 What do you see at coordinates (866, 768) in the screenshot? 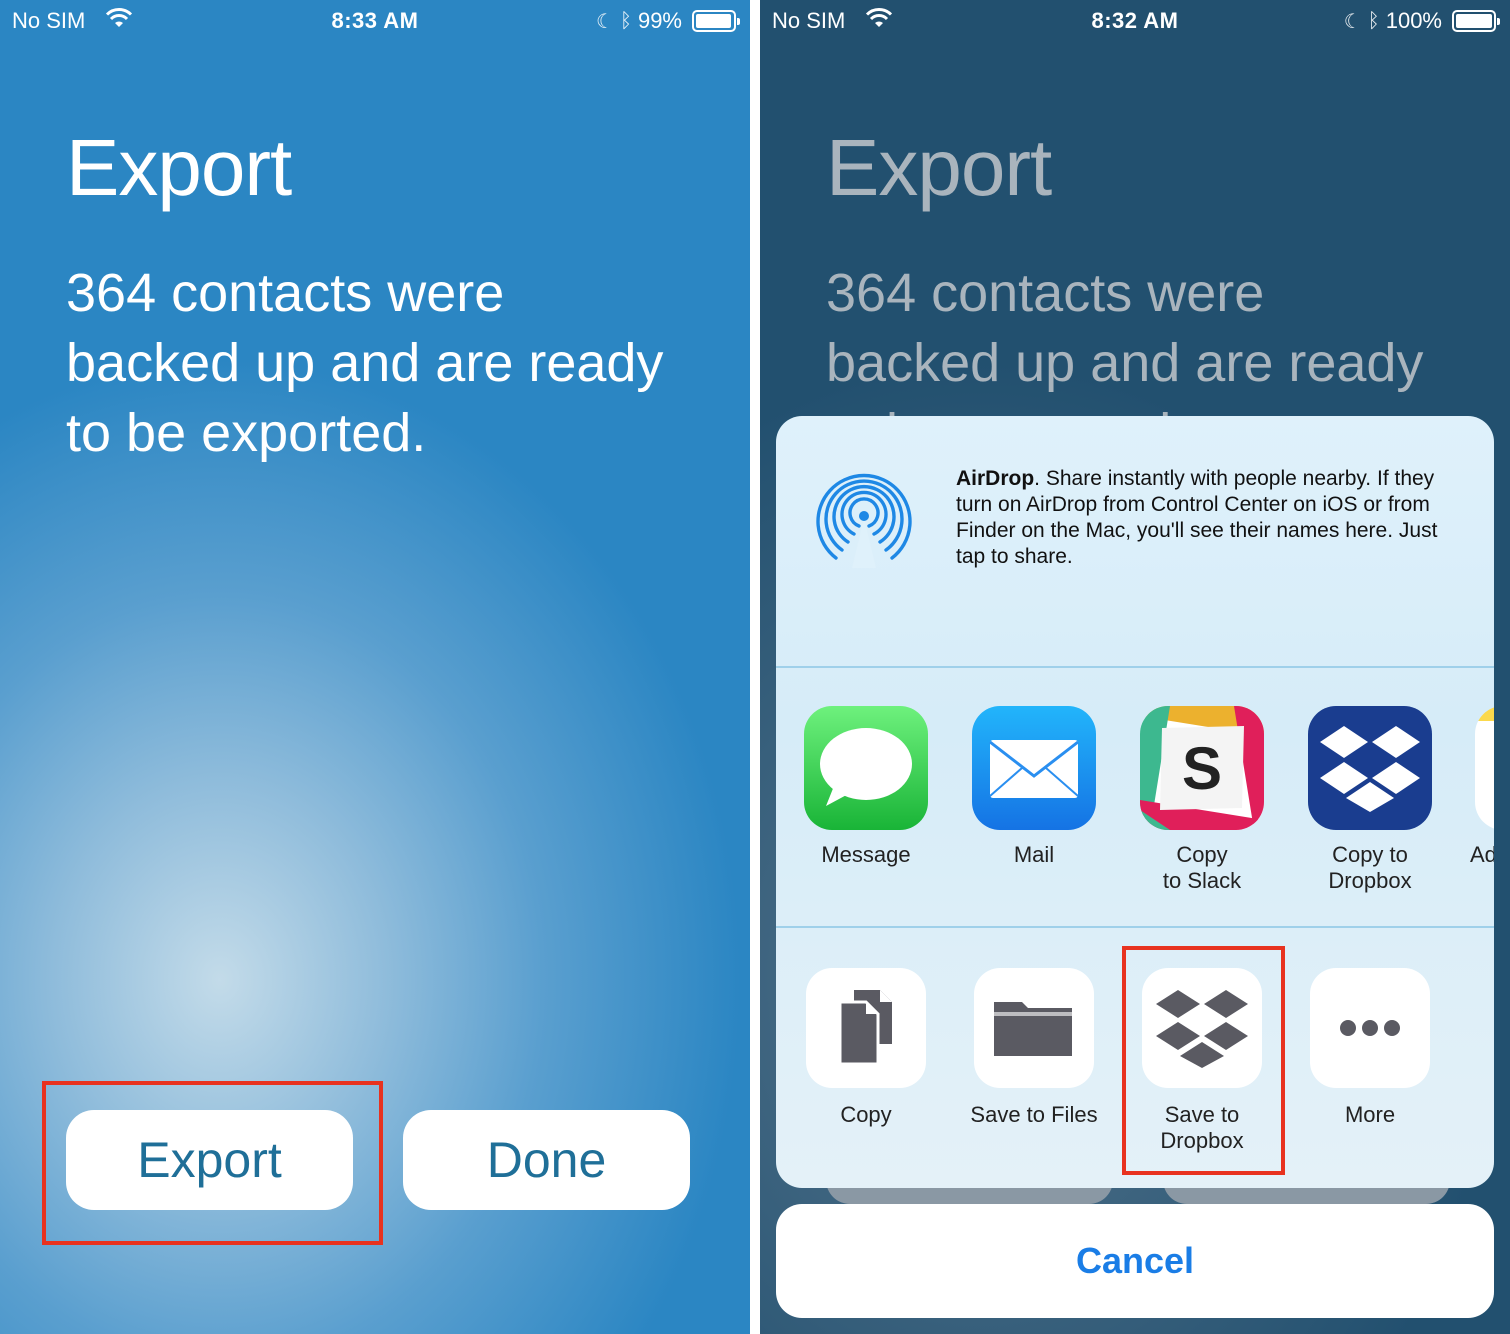
I see `messages-icon` at bounding box center [866, 768].